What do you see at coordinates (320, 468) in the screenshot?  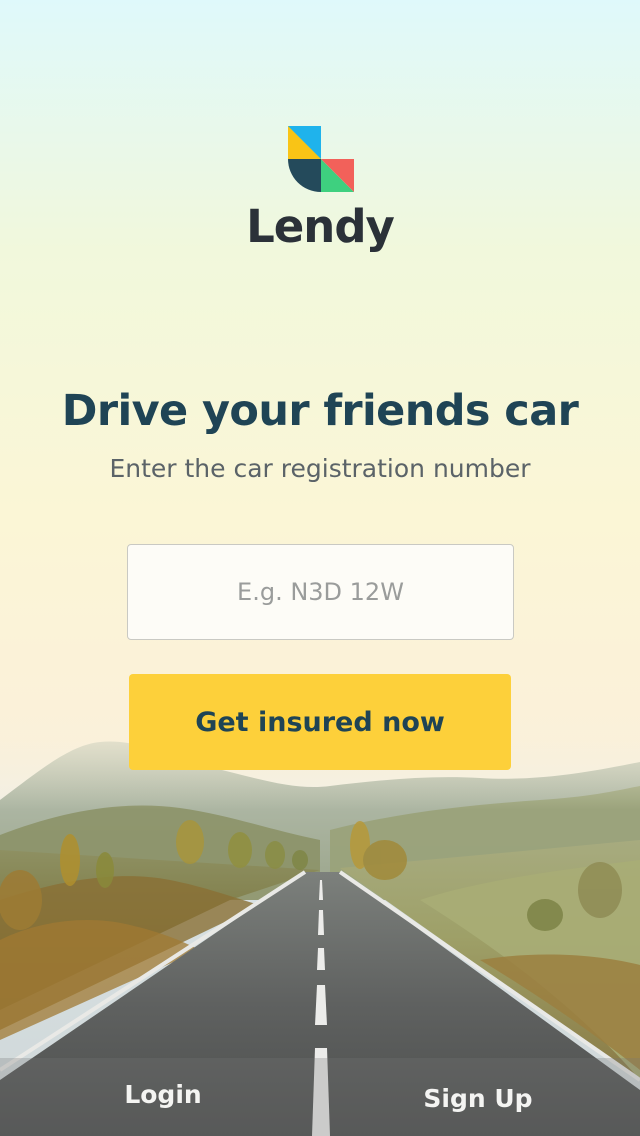 I see `page-subheadline: Enter the car registration number` at bounding box center [320, 468].